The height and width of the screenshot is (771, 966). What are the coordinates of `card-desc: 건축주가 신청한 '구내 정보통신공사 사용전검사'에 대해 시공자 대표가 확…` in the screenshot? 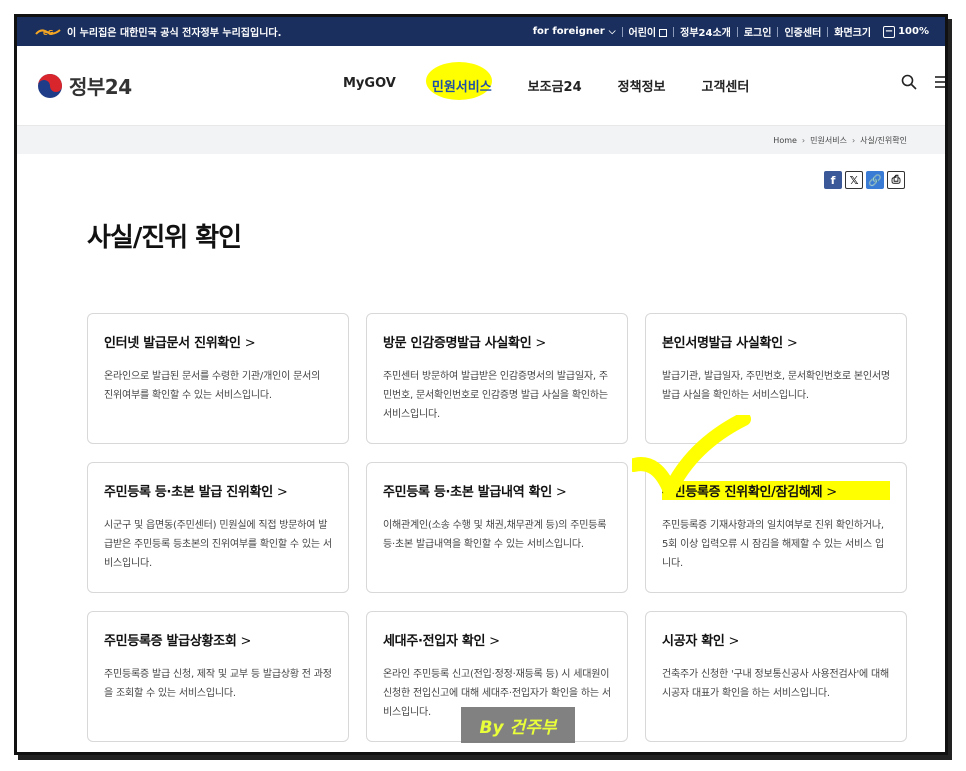 It's located at (775, 684).